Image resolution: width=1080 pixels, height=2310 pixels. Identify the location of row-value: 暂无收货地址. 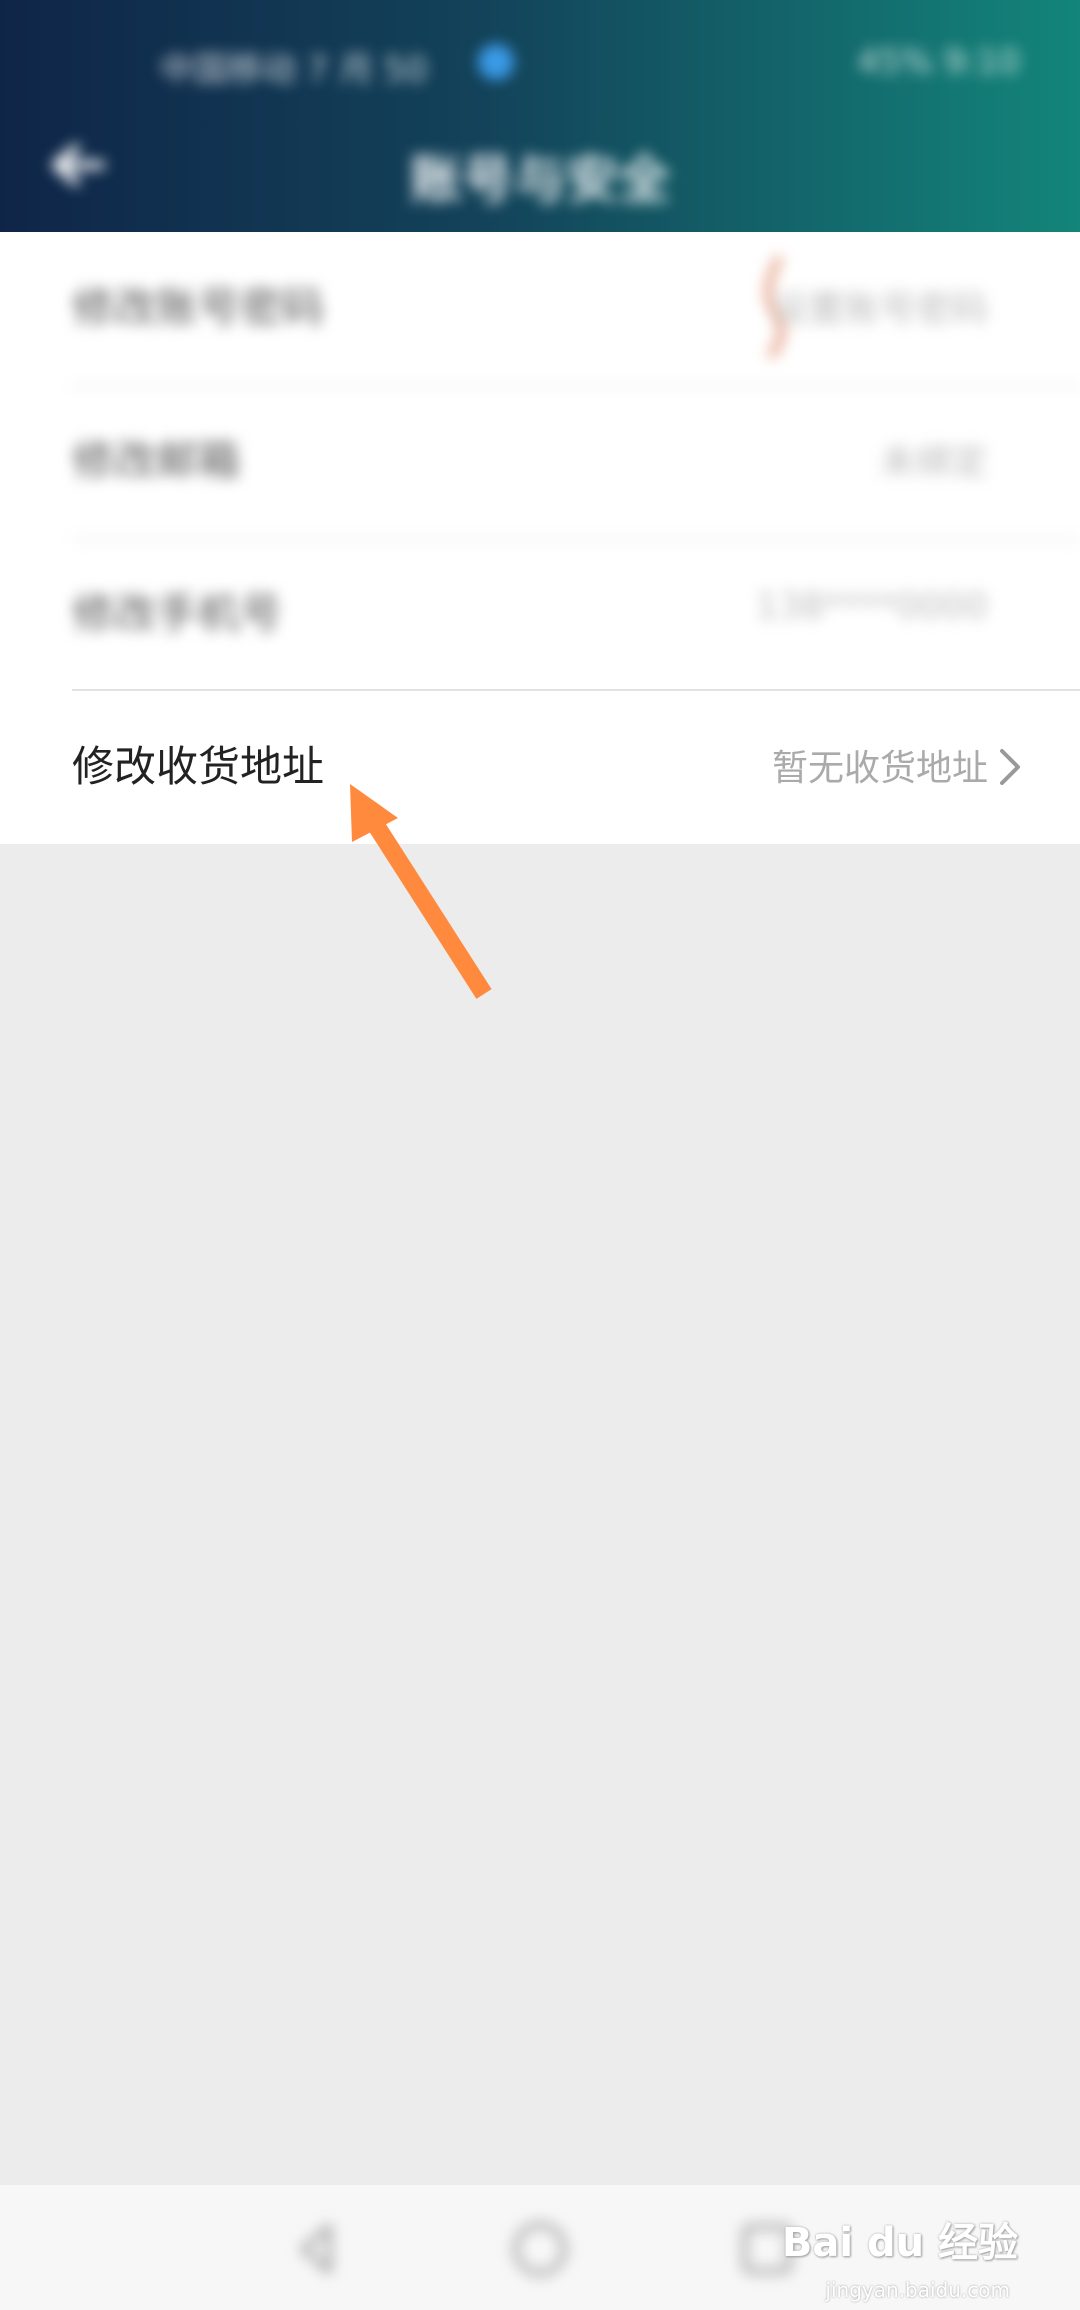
(879, 768).